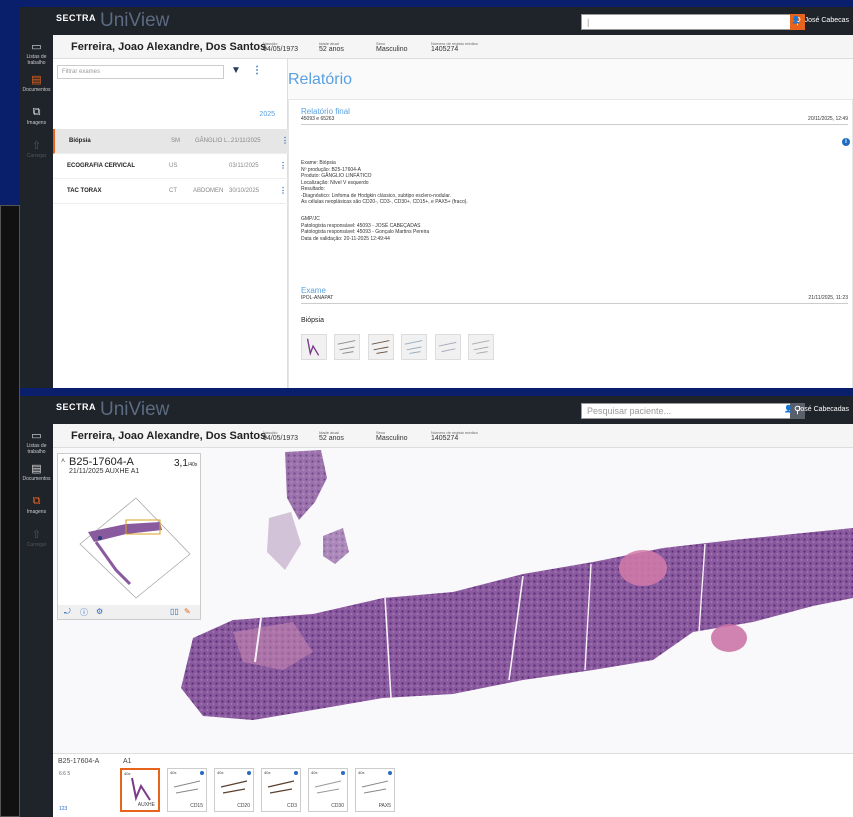  I want to click on section-heading: Relatório final, so click(325, 111).